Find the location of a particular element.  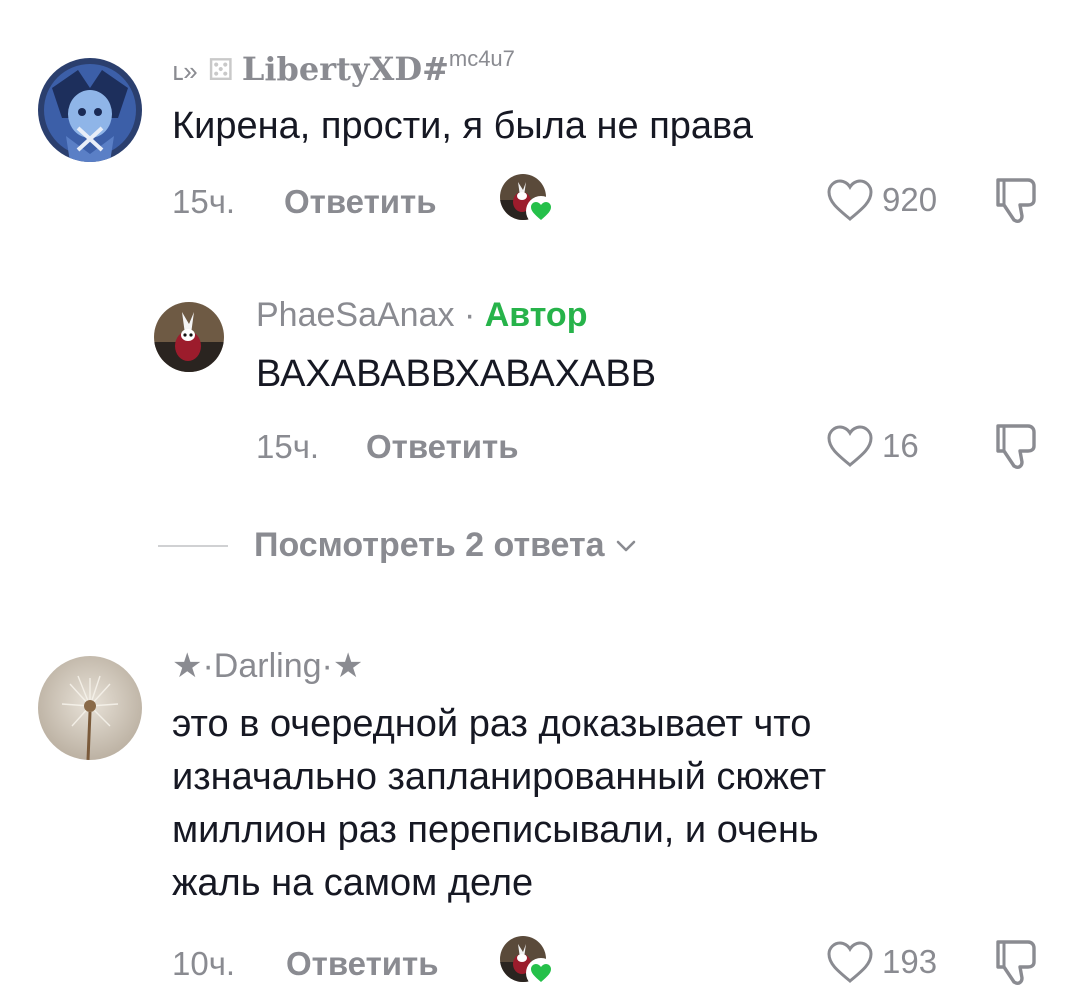

comment-3-like-button: 193 is located at coordinates (881, 962).